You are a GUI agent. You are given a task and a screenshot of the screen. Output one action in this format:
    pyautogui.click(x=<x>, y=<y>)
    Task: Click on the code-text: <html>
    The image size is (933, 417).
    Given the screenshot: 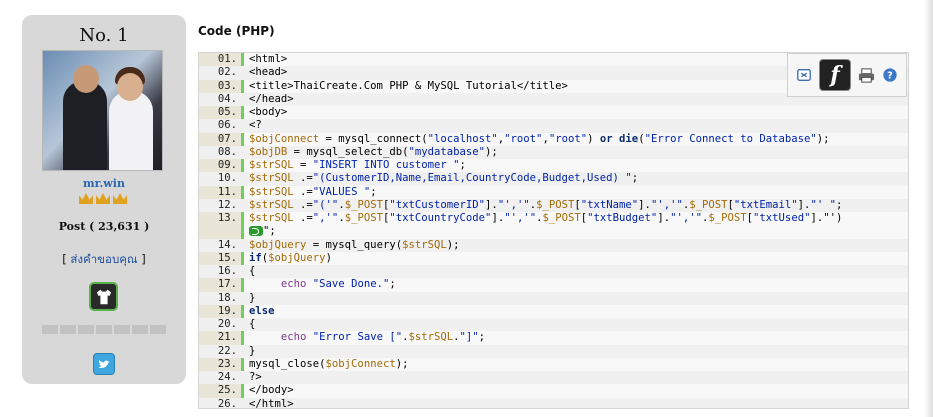 What is the action you would take?
    pyautogui.click(x=268, y=59)
    